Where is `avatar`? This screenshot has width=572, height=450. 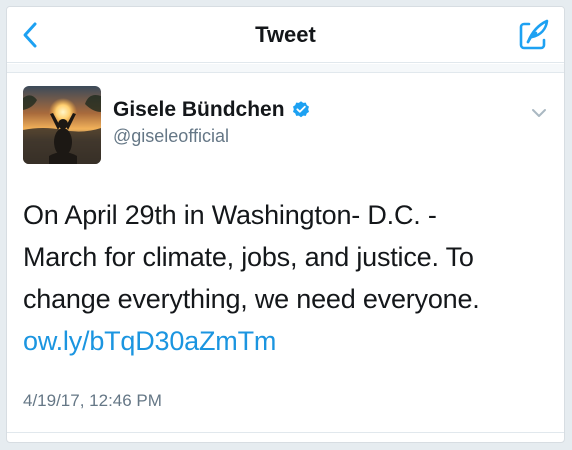
avatar is located at coordinates (62, 125).